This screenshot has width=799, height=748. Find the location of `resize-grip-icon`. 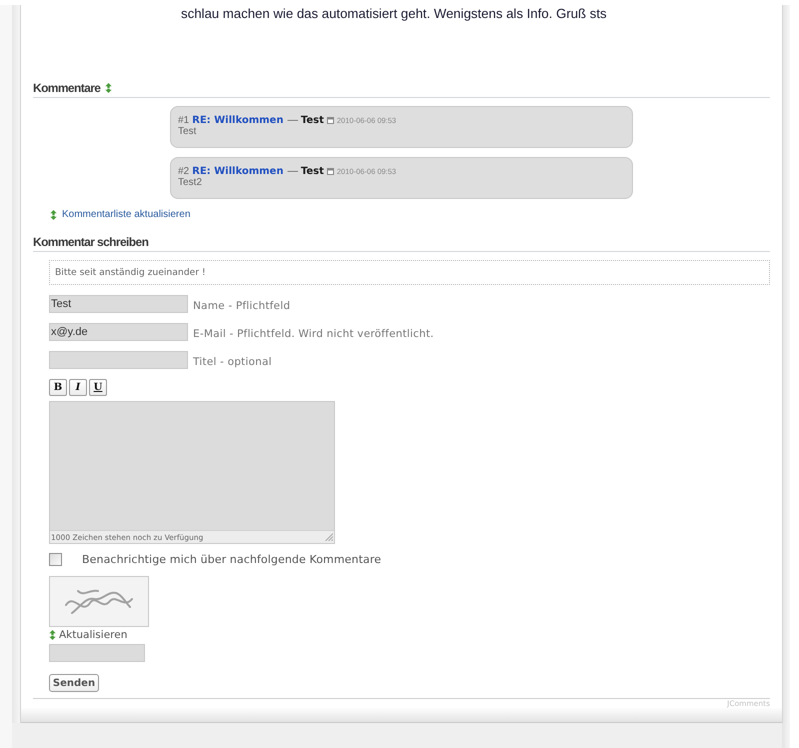

resize-grip-icon is located at coordinates (329, 537).